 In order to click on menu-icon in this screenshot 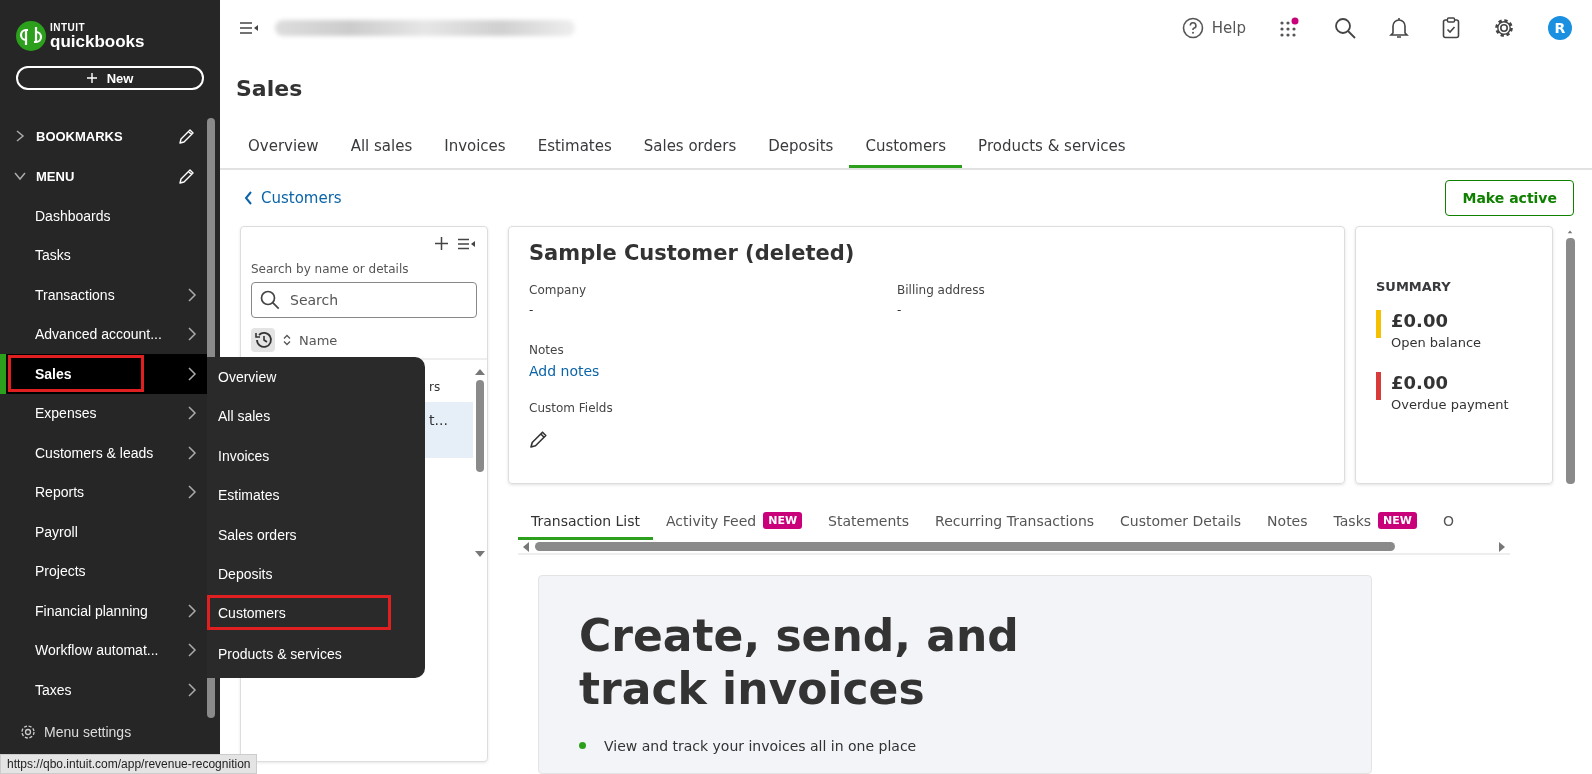, I will do `click(249, 28)`.